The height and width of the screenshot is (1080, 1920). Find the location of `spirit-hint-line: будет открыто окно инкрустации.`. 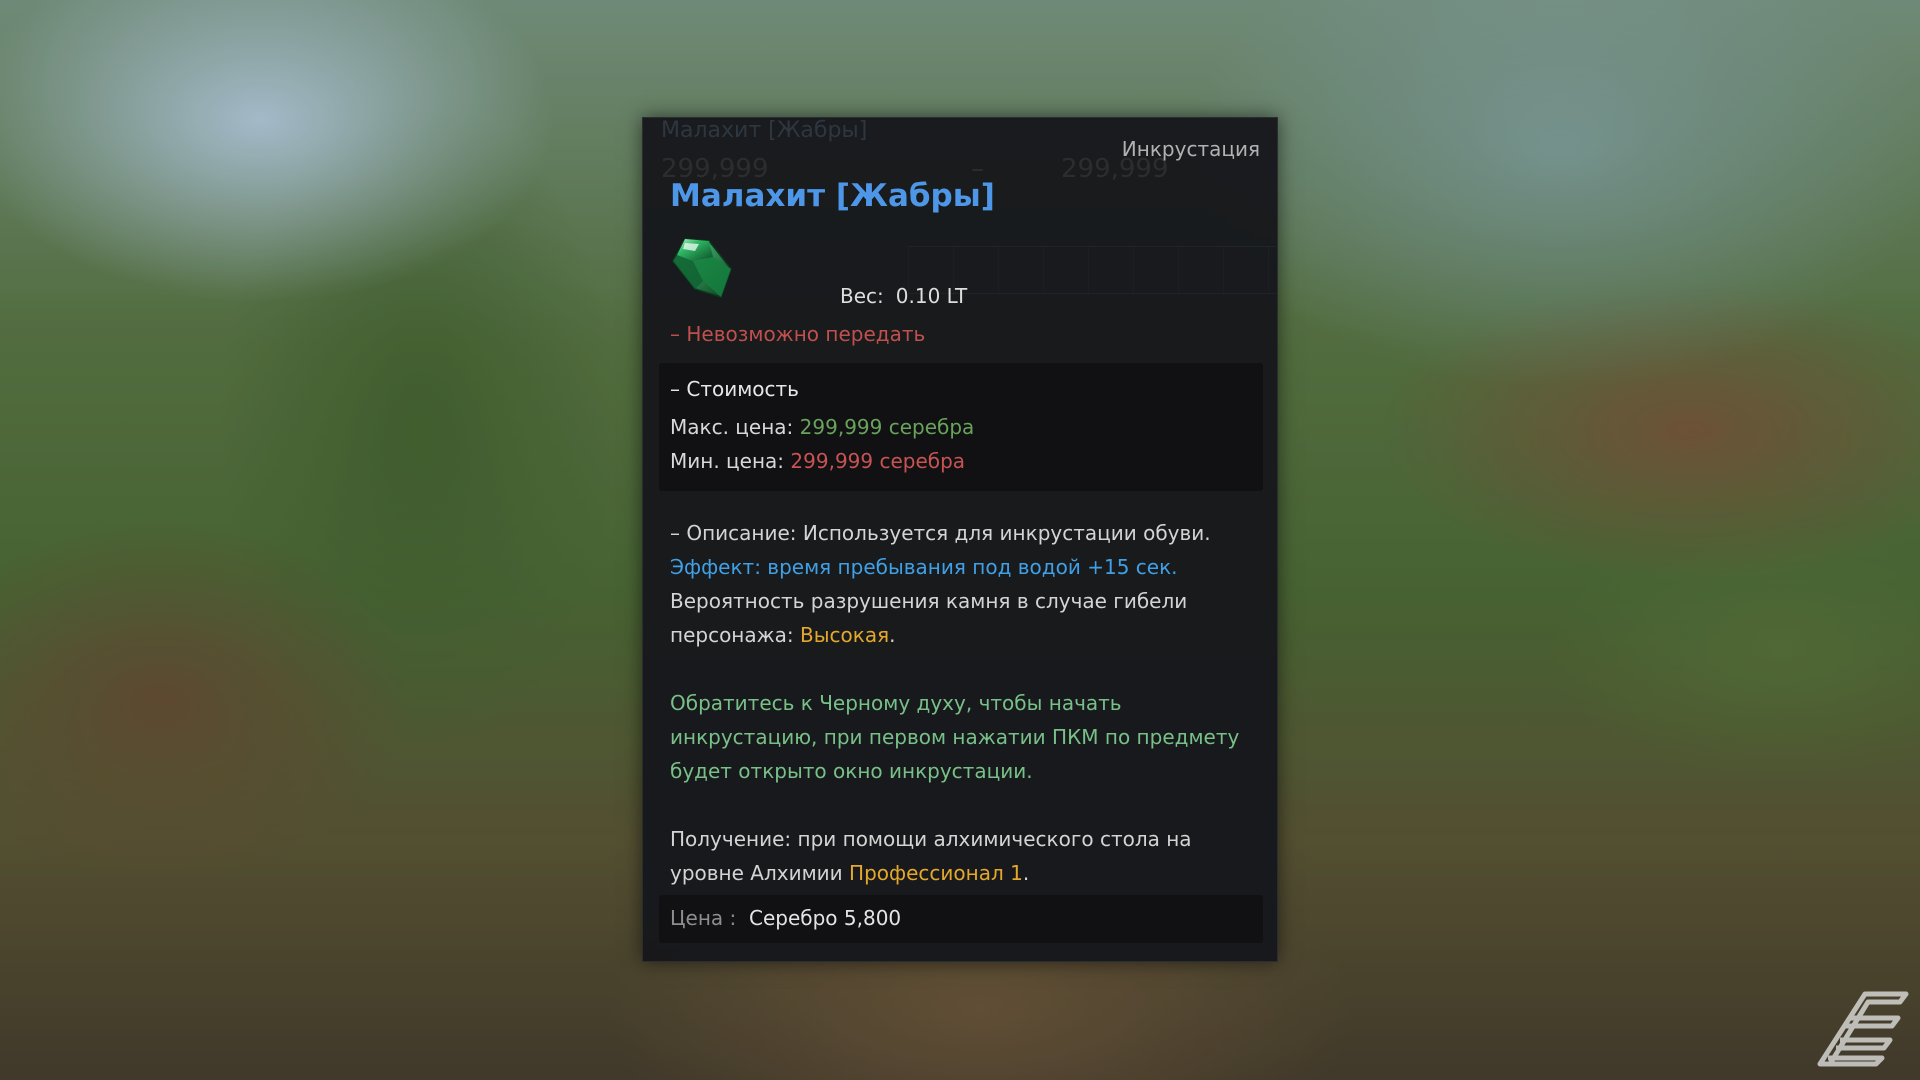

spirit-hint-line: будет открыто окно инкрустации. is located at coordinates (851, 771).